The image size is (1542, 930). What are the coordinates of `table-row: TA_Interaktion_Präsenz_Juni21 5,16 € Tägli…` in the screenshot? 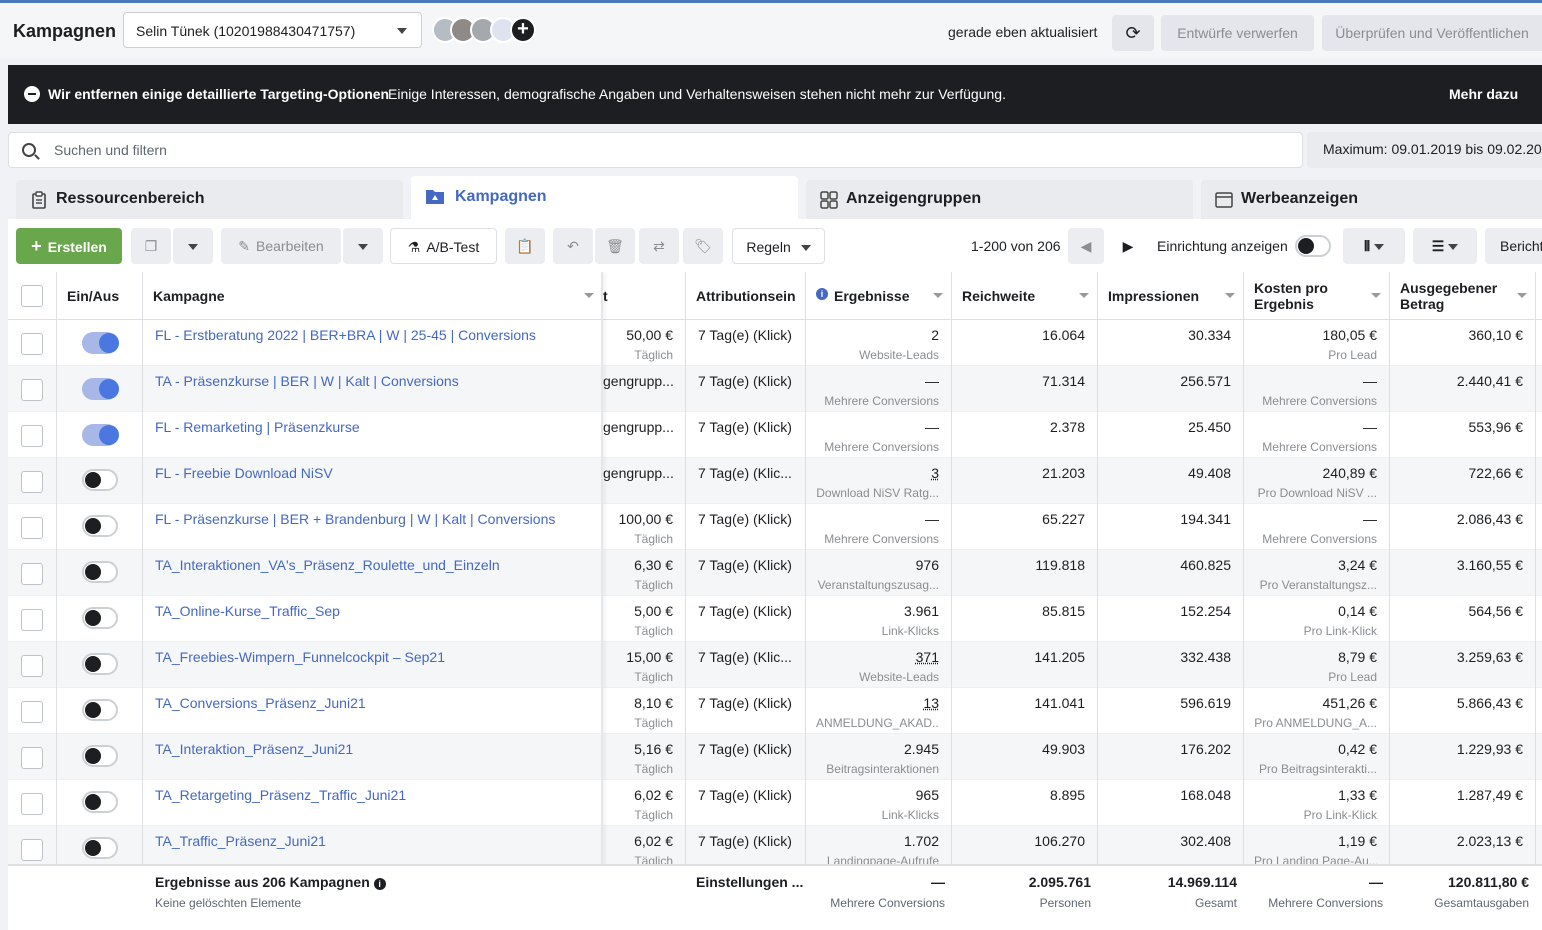 It's located at (775, 757).